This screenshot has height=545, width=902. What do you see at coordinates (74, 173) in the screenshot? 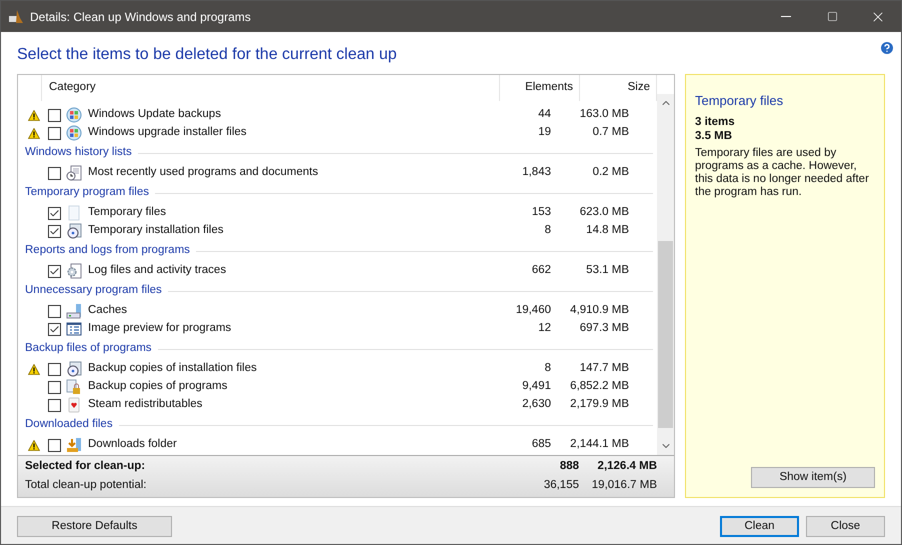
I see `document-clock-icon` at bounding box center [74, 173].